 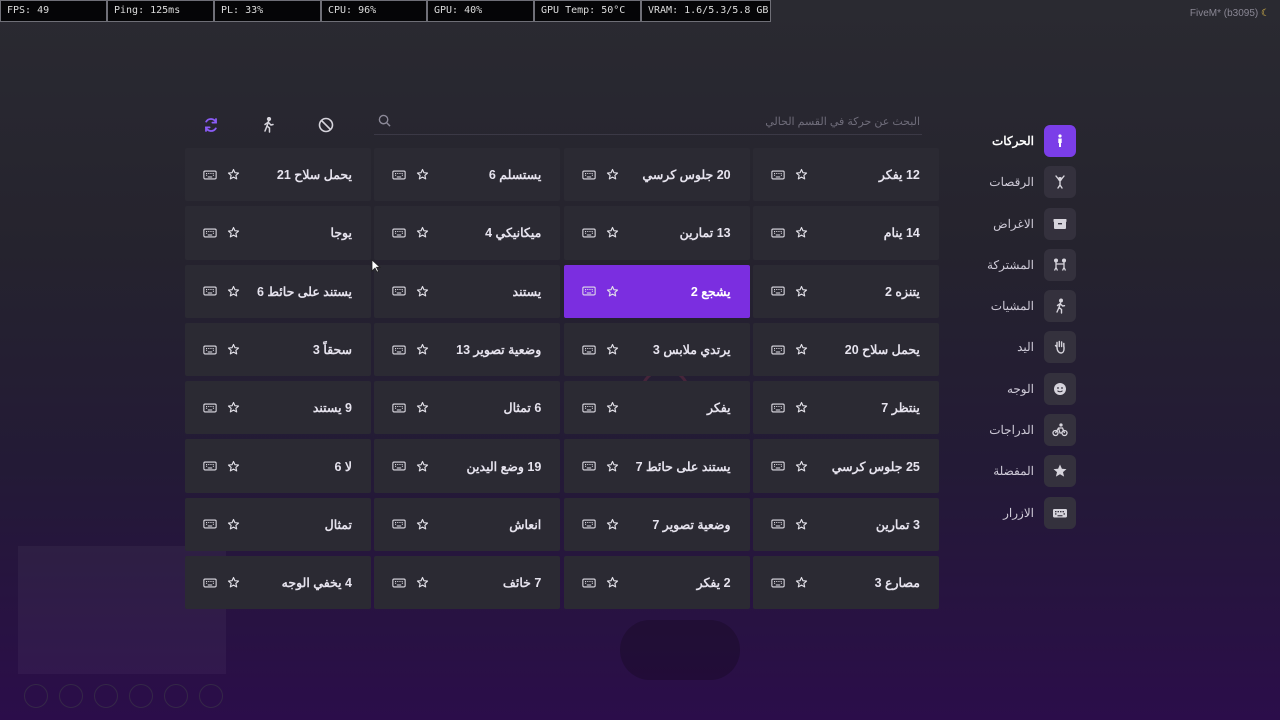 I want to click on sidebar-item-face: الوجه, so click(x=1027, y=389).